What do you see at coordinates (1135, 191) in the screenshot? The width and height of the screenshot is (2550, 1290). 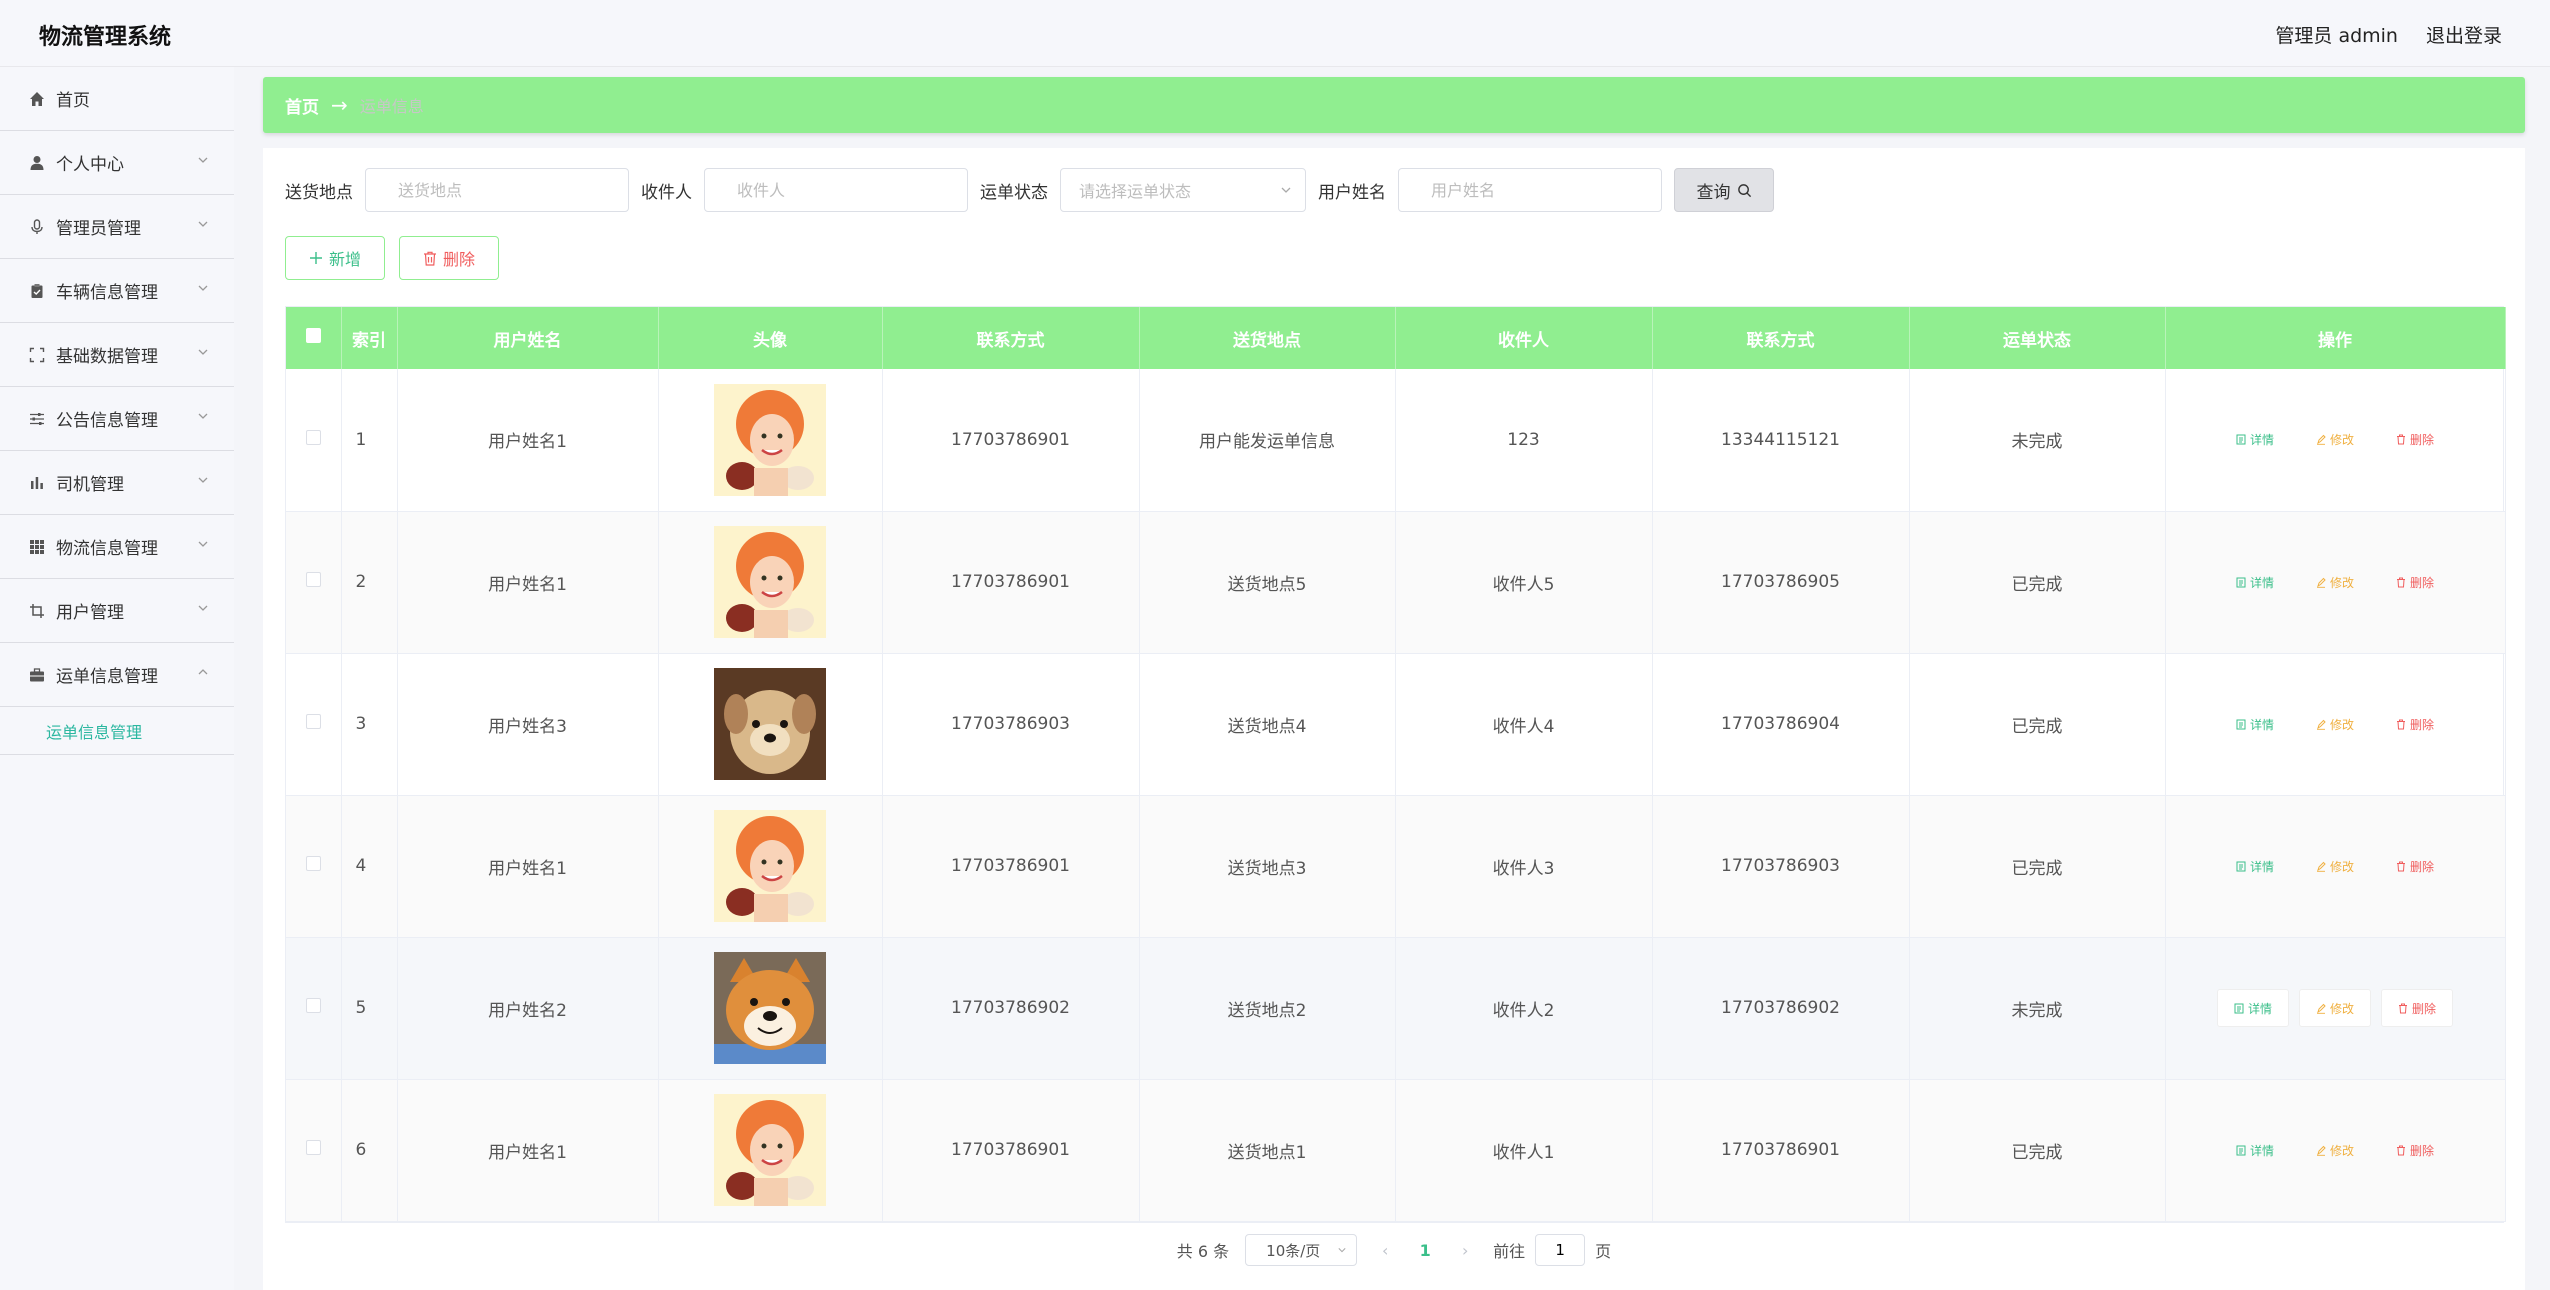 I see `status-select-placeholder: 请选择运单状态` at bounding box center [1135, 191].